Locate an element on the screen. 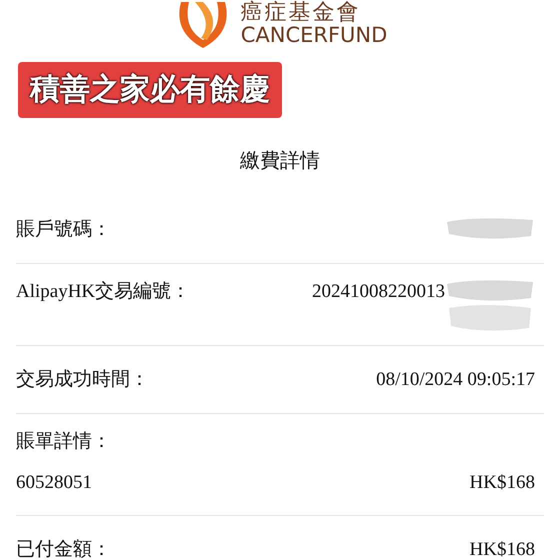 The height and width of the screenshot is (560, 560). row-label: 賬單詳情： is located at coordinates (63, 441).